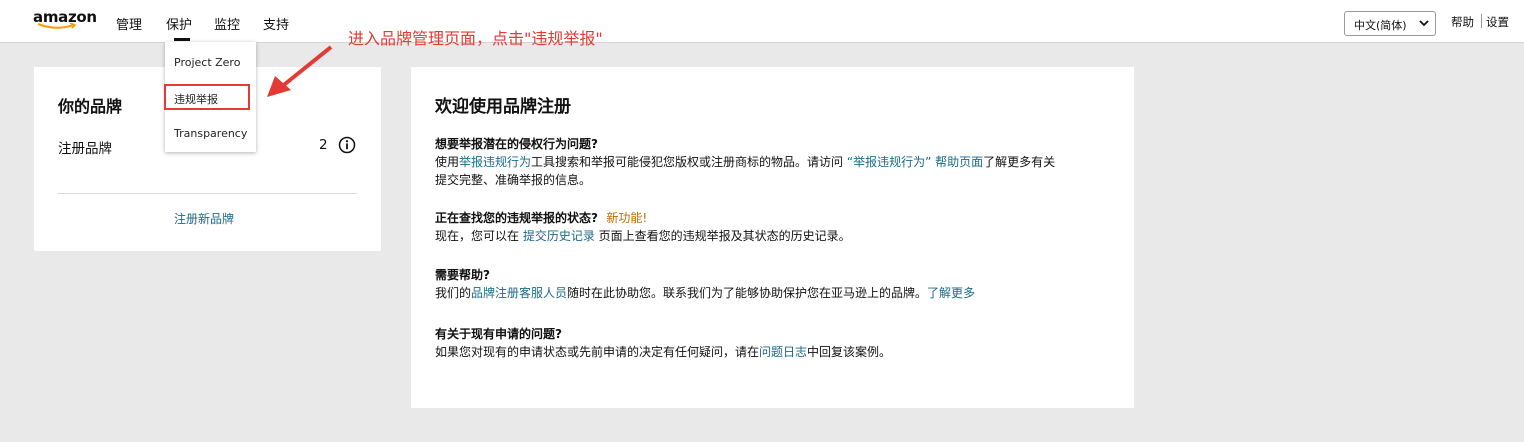 The width and height of the screenshot is (1524, 442). What do you see at coordinates (453, 293) in the screenshot?
I see `body-text: 我们的` at bounding box center [453, 293].